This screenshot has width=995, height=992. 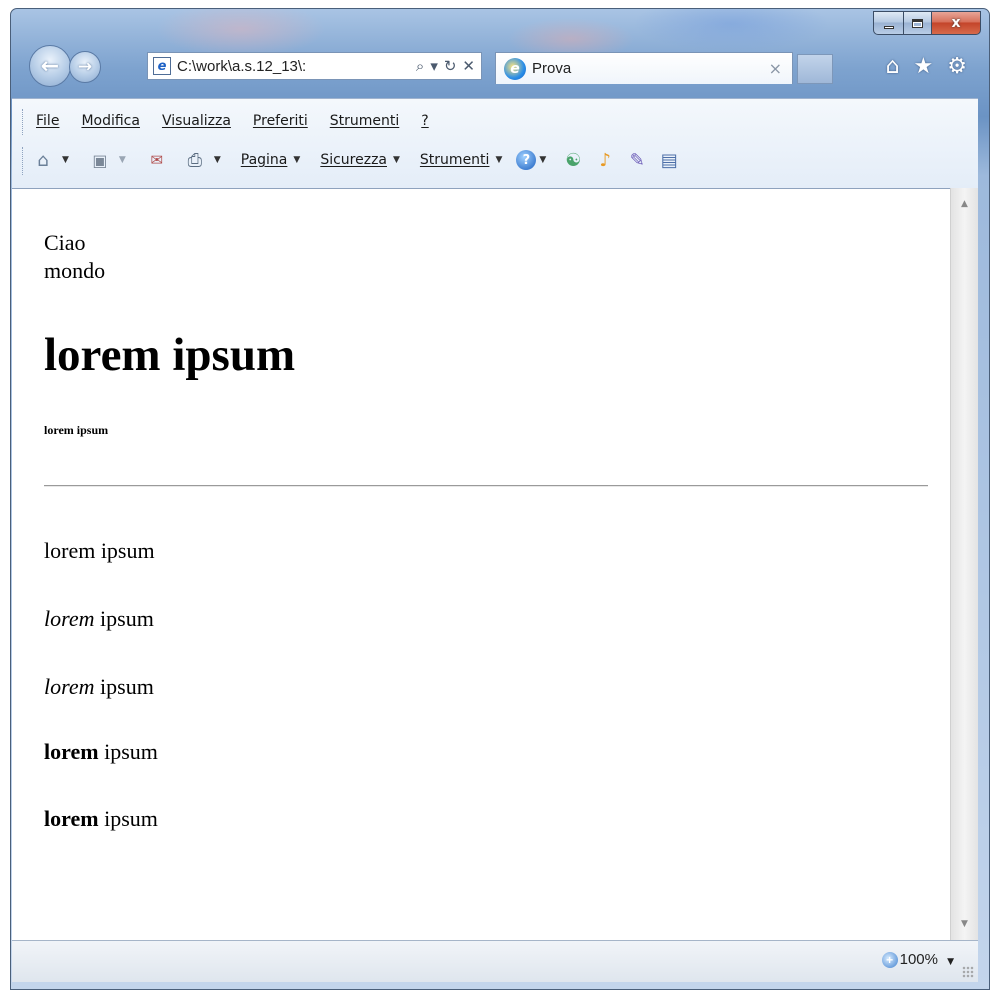 I want to click on forward-button: →, so click(x=85, y=67).